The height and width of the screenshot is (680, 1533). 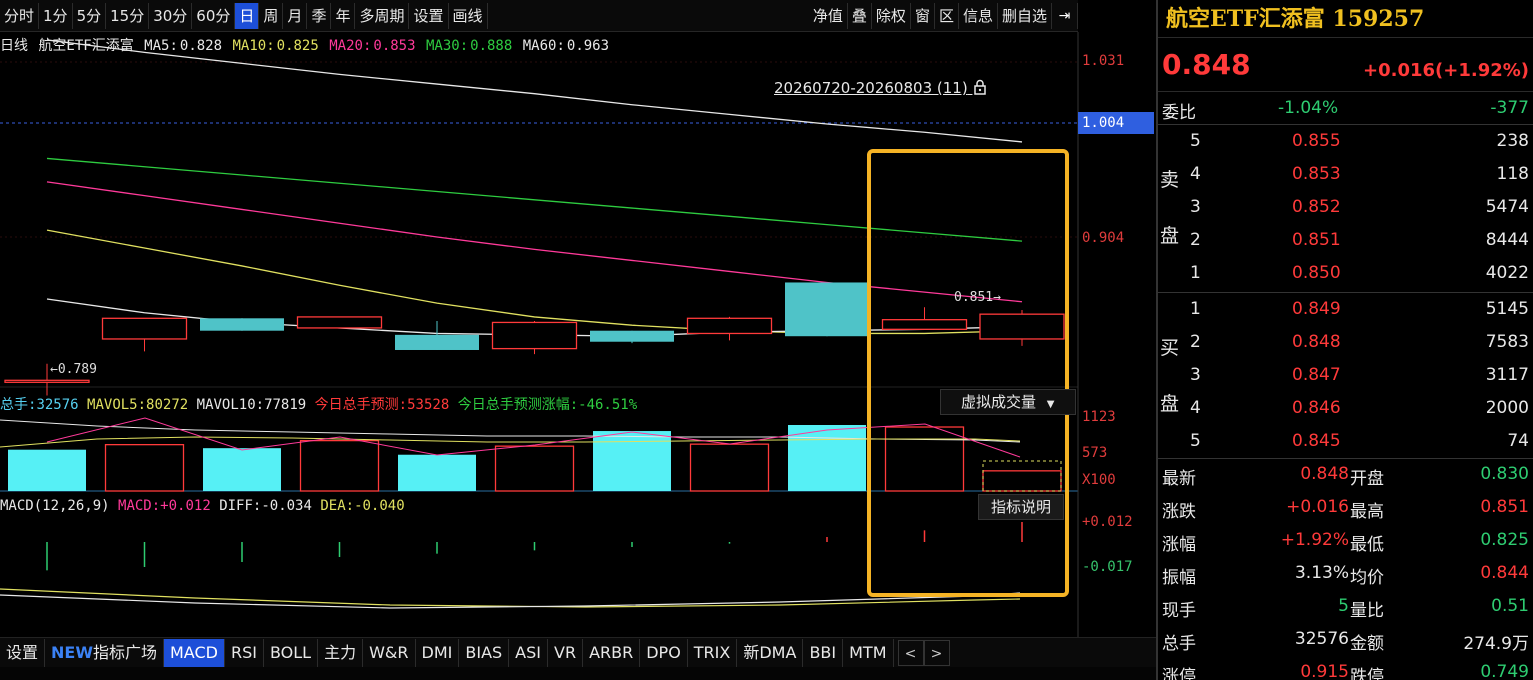 What do you see at coordinates (337, 506) in the screenshot?
I see `dea-label: DEA:` at bounding box center [337, 506].